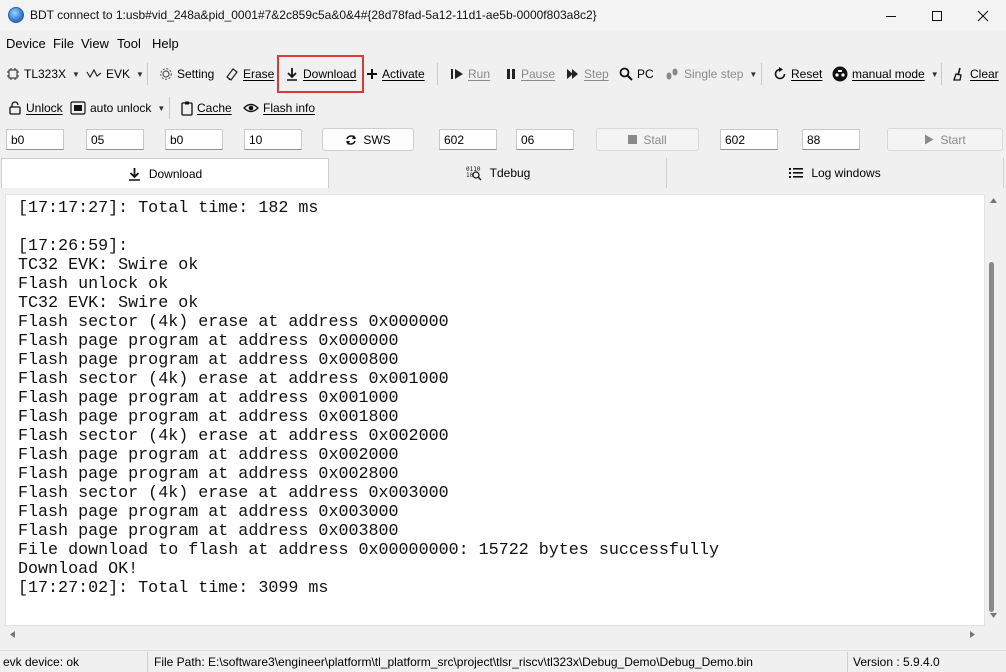  Describe the element at coordinates (108, 303) in the screenshot. I see `log-line: TC32 EVK: Swire ok` at that location.